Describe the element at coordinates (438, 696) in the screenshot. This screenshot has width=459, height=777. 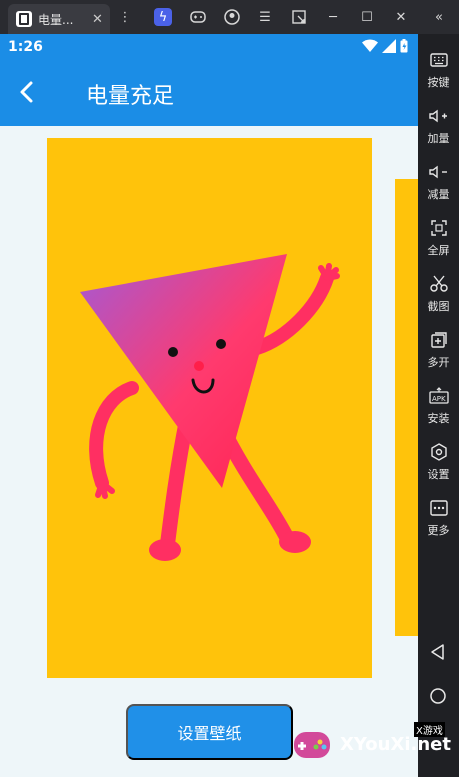
I see `nav-home-icon` at that location.